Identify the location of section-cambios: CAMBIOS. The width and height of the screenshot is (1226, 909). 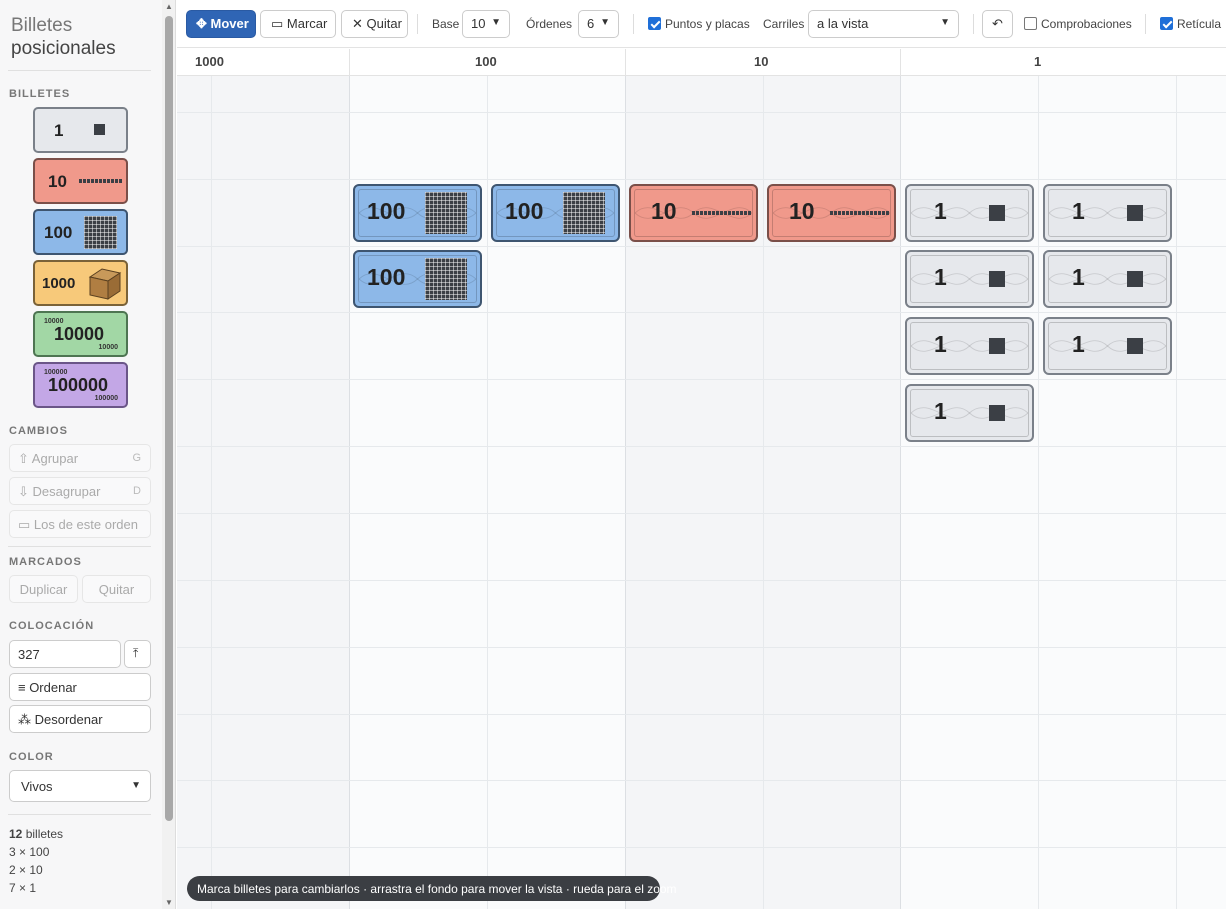
(38, 431).